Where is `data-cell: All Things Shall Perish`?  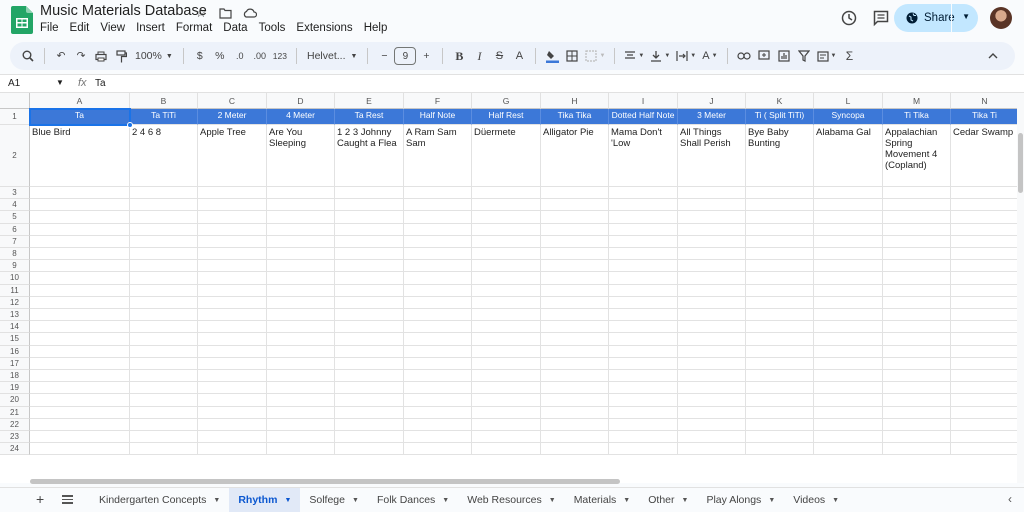
data-cell: All Things Shall Perish is located at coordinates (712, 156).